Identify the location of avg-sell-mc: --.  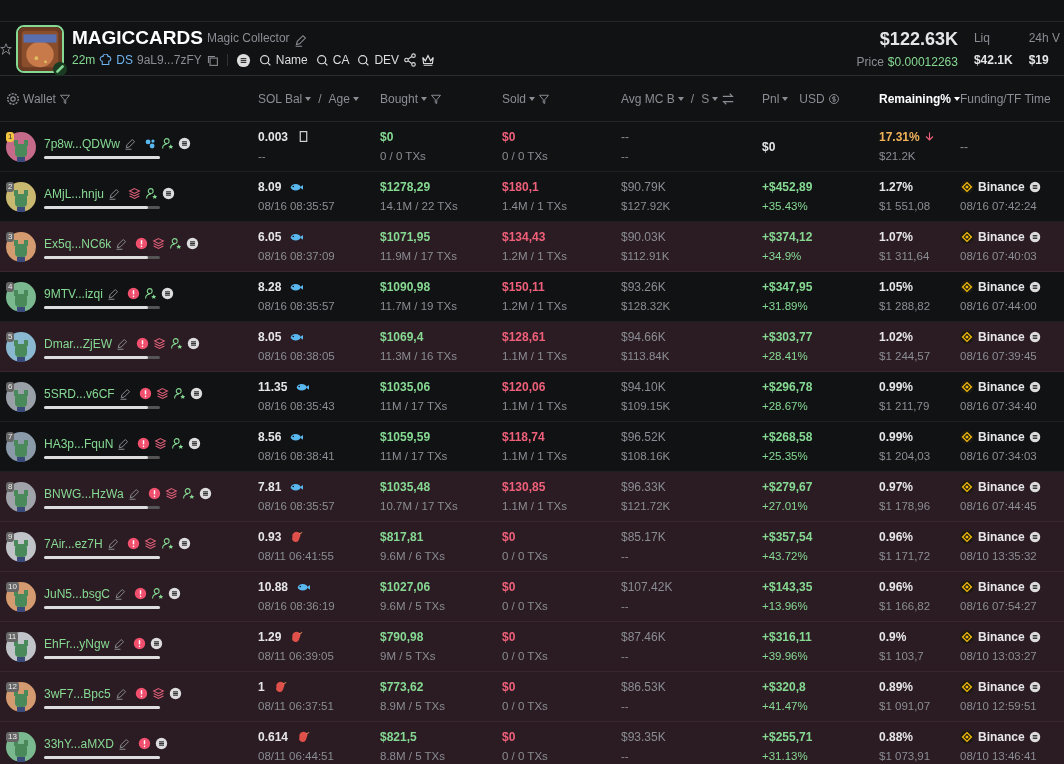
(625, 156).